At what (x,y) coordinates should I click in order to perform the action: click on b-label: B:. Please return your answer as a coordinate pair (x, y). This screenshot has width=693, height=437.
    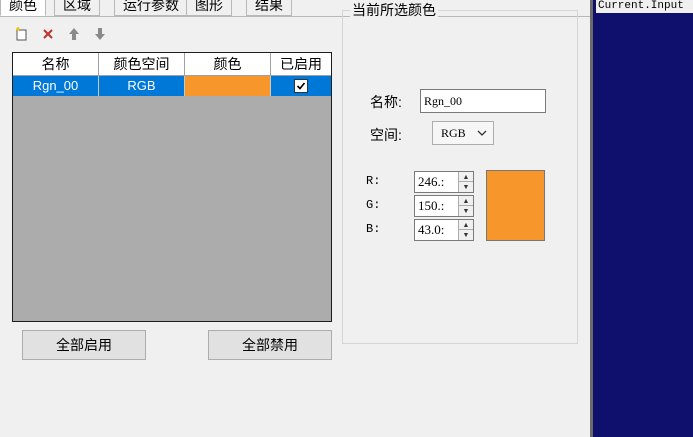
    Looking at the image, I should click on (373, 229).